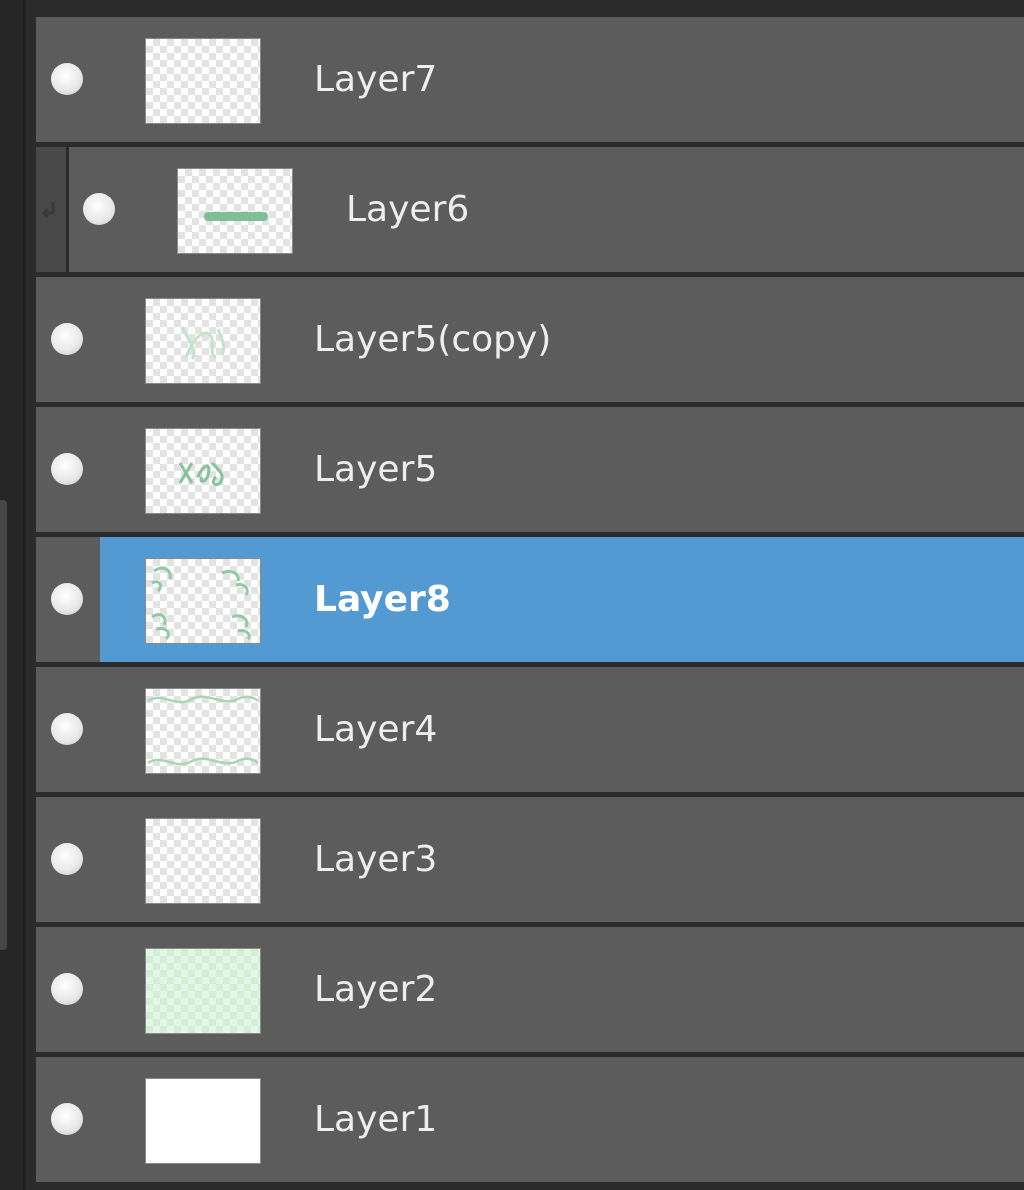 This screenshot has height=1190, width=1024. Describe the element at coordinates (201, 474) in the screenshot. I see `scribble-thumbnail` at that location.